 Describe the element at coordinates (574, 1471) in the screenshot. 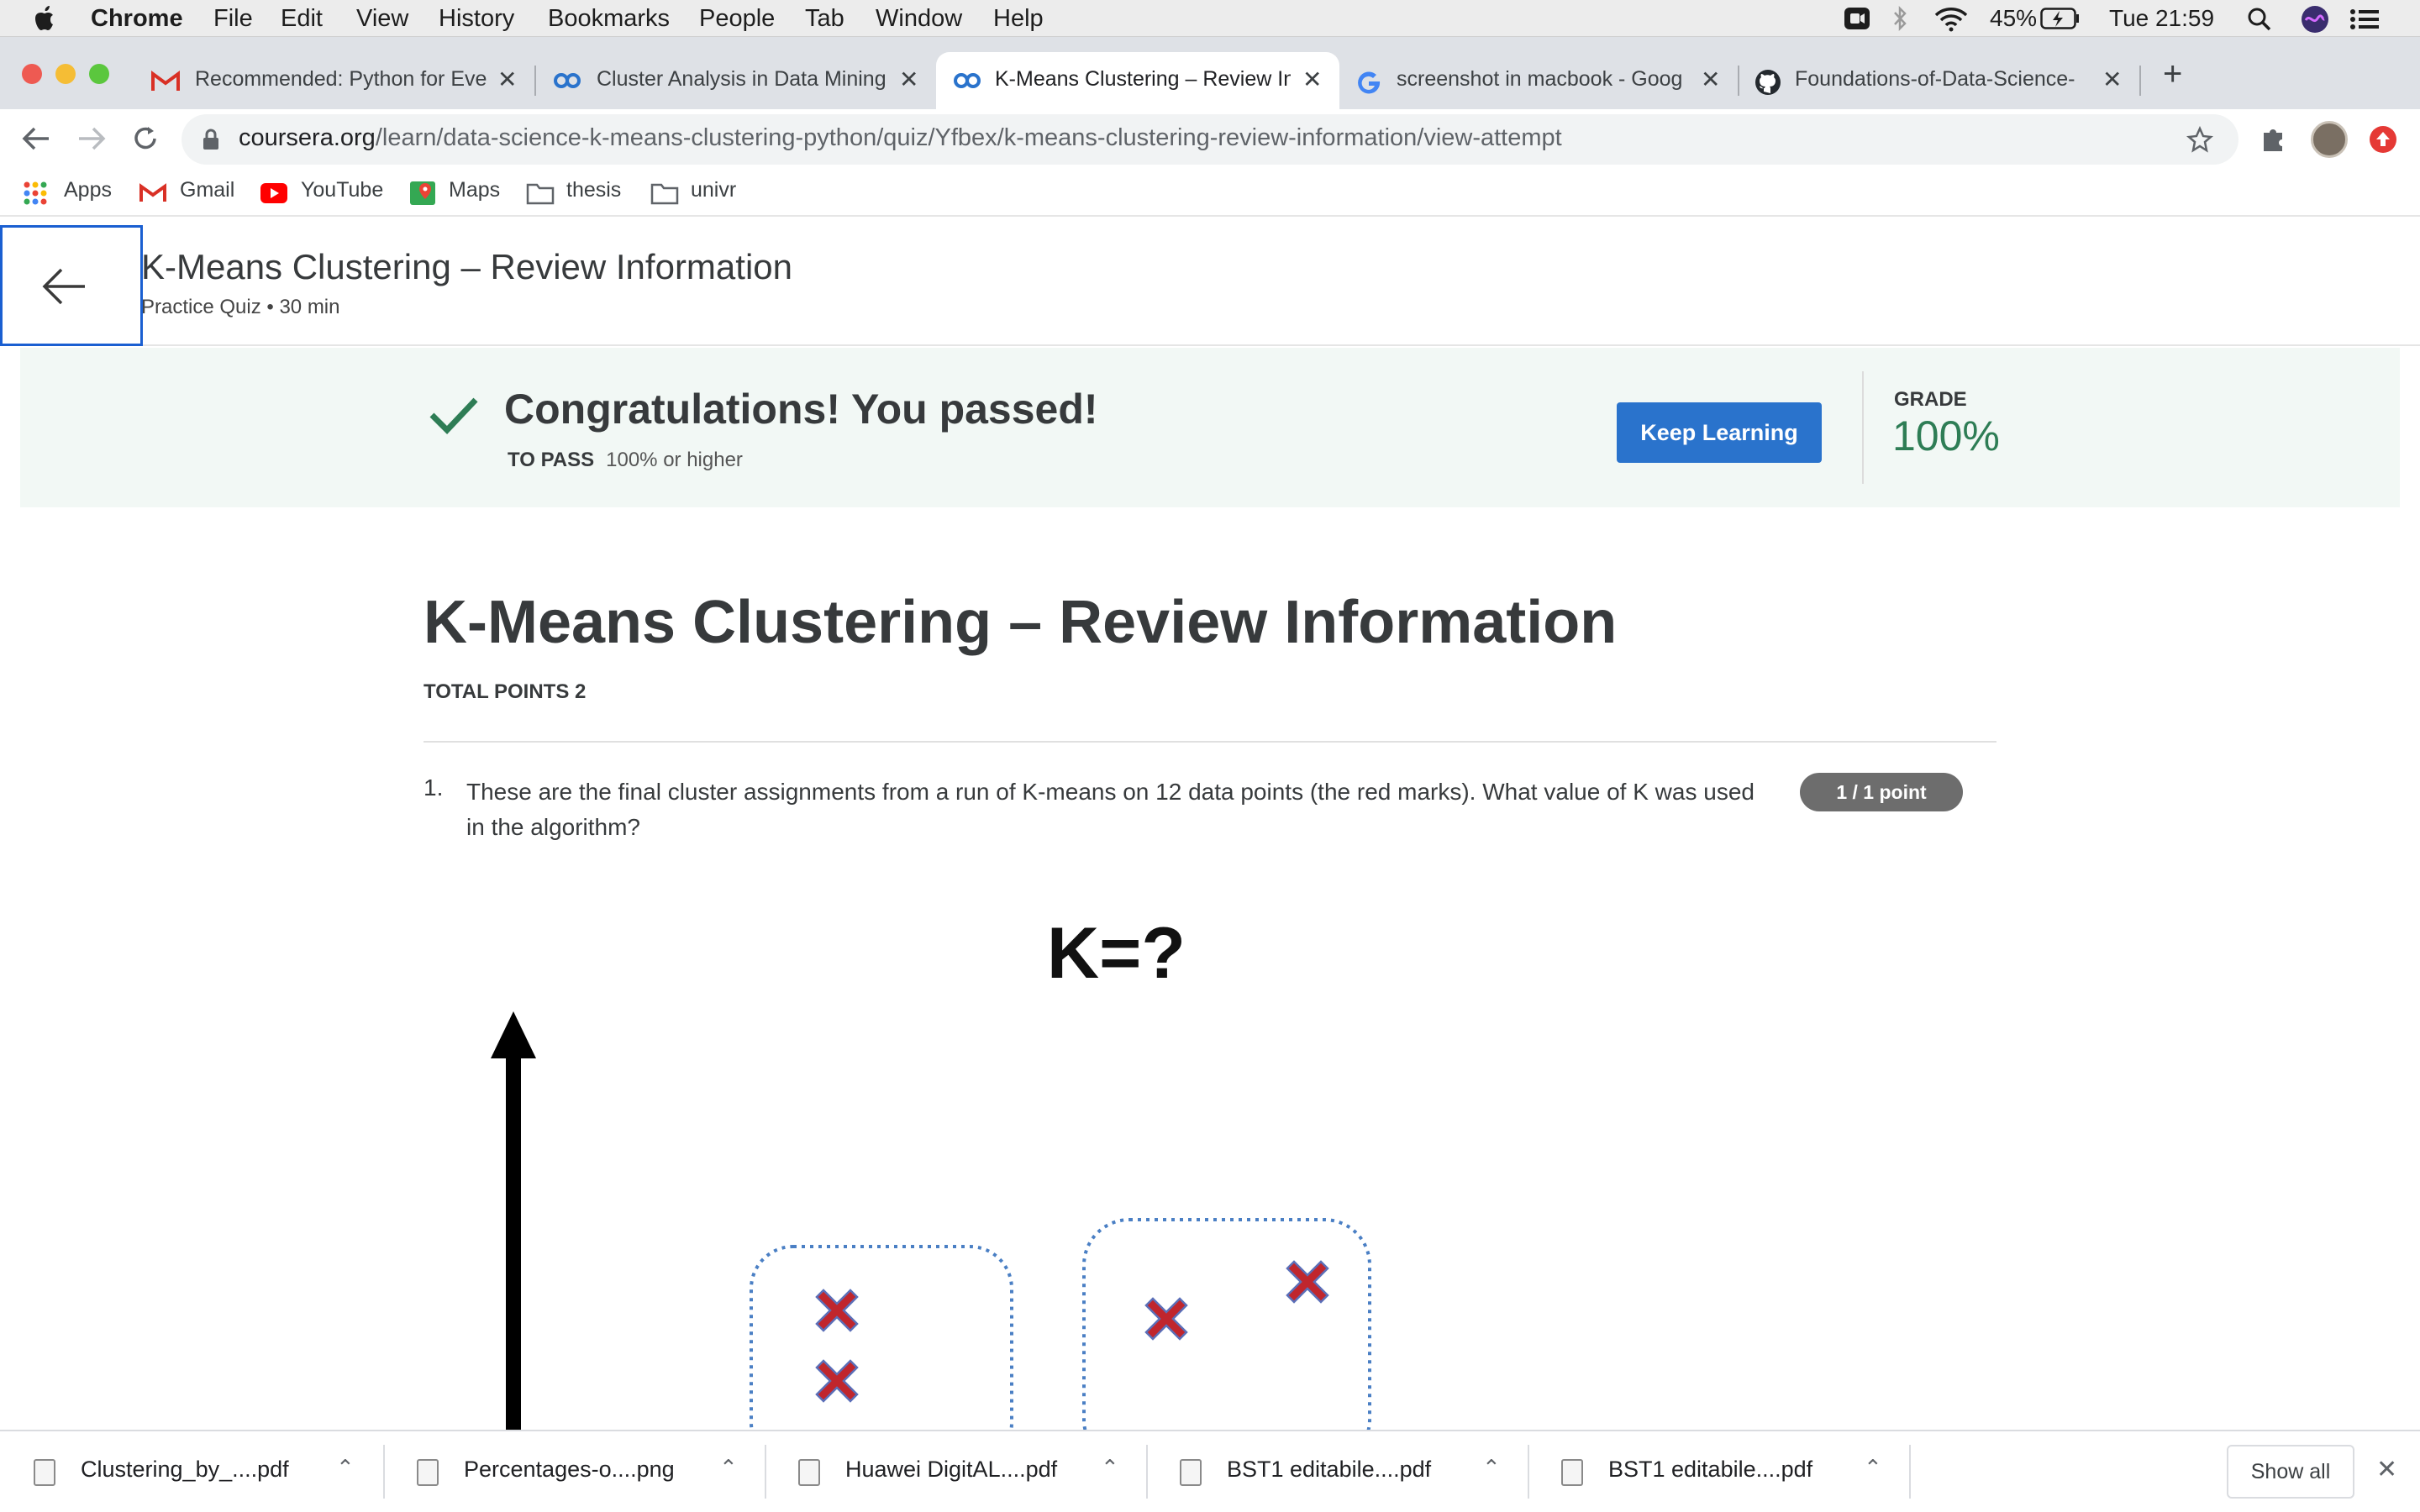

I see `download-item: Percentages-o....png ⌃` at that location.